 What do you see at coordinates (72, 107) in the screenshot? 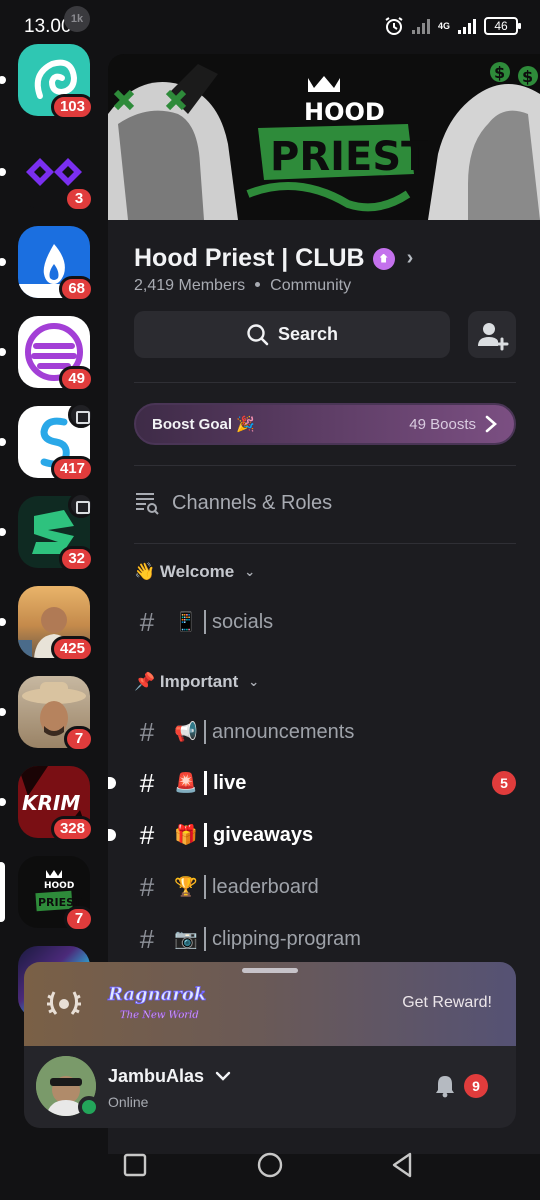
I see `unread-badge: 103` at bounding box center [72, 107].